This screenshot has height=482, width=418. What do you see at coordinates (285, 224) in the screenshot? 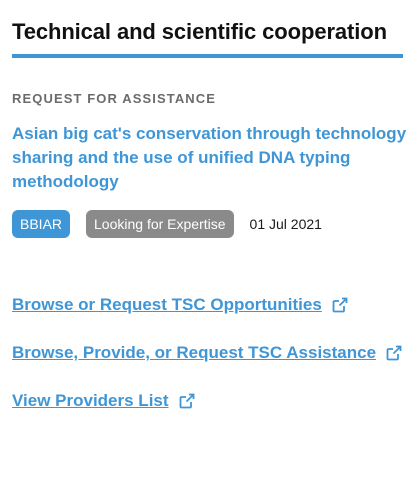
I see `request-date: 01 Jul 2021` at bounding box center [285, 224].